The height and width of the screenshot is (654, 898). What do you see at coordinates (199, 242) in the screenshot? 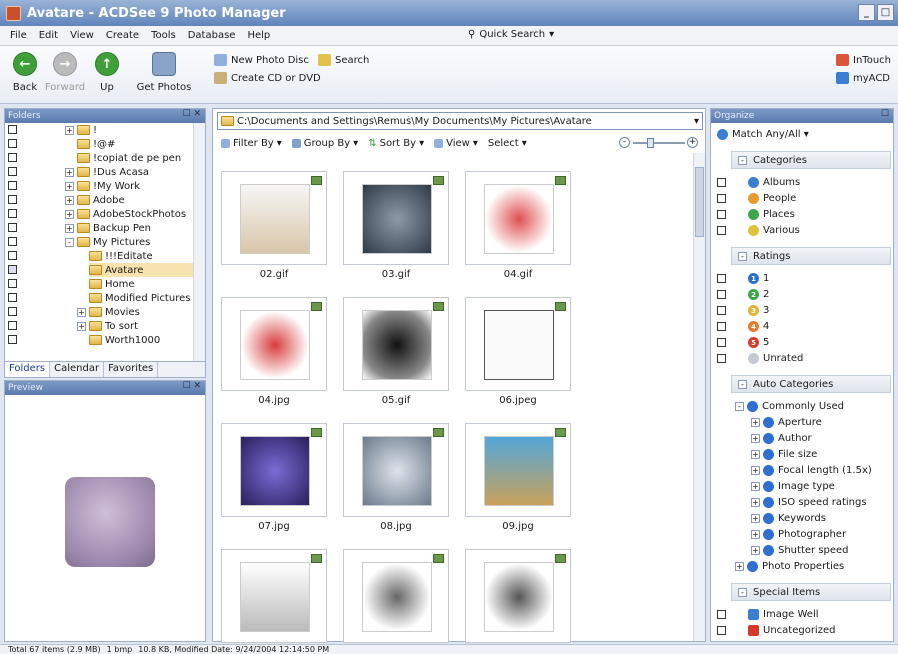
I see `folders-scrollbar` at bounding box center [199, 242].